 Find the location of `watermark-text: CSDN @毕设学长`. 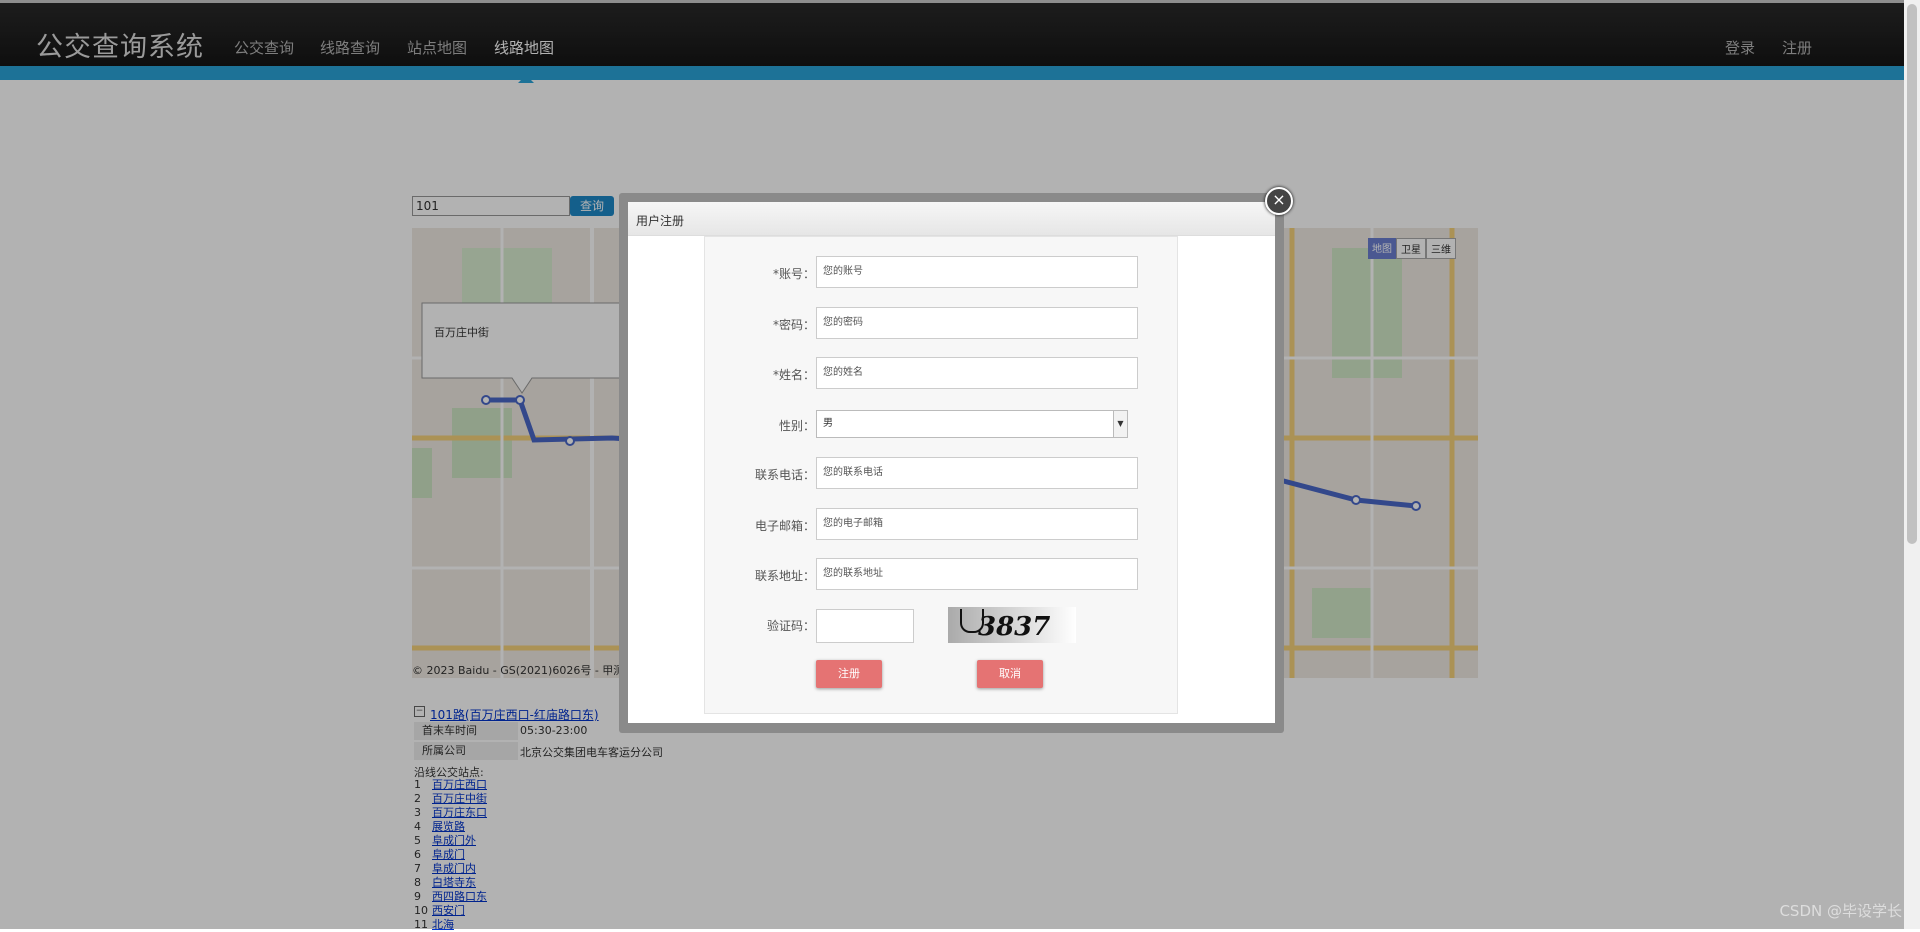

watermark-text: CSDN @毕设学长 is located at coordinates (1840, 911).